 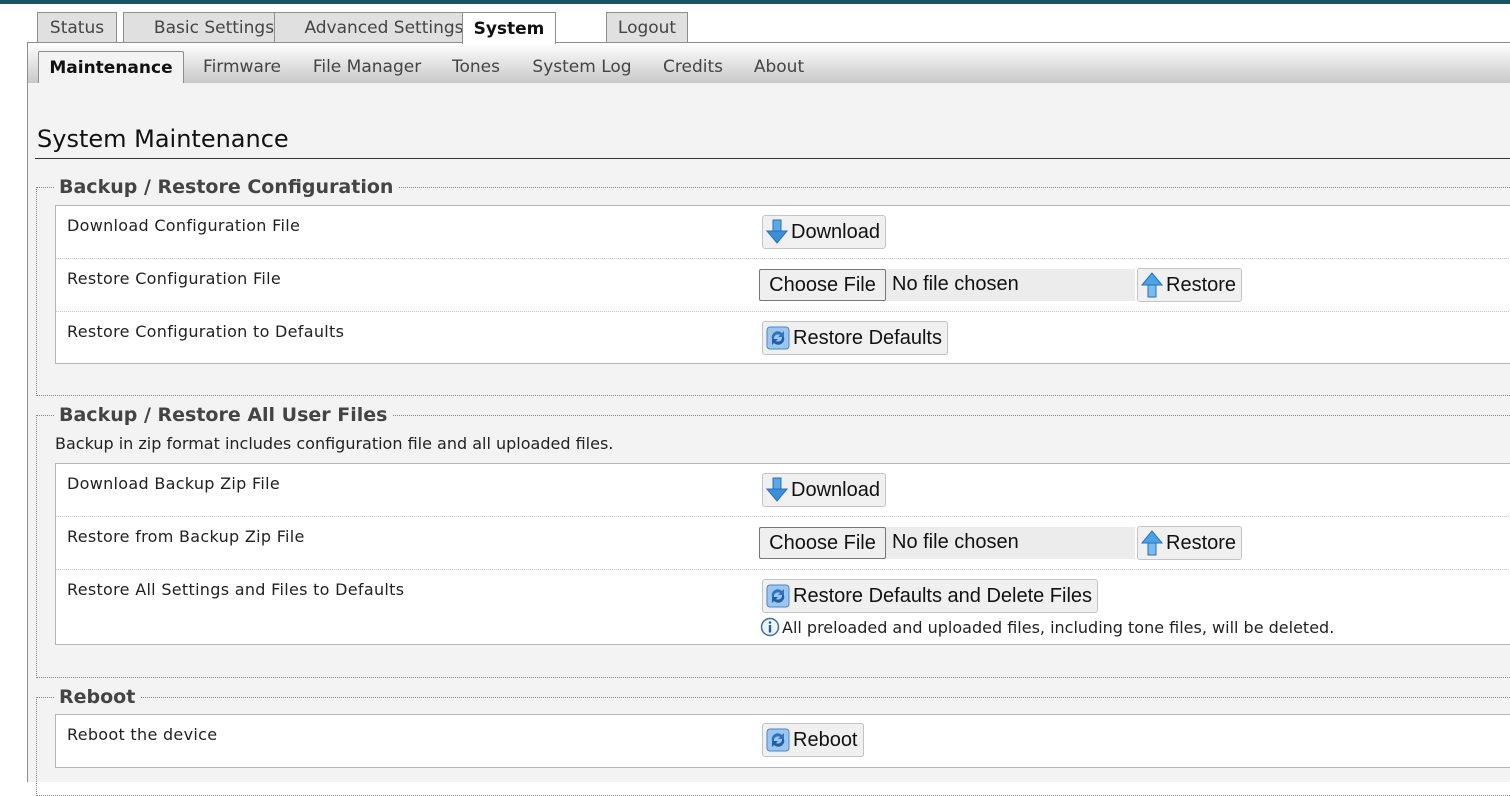 I want to click on row-label: Restore Configuration File, so click(x=174, y=278).